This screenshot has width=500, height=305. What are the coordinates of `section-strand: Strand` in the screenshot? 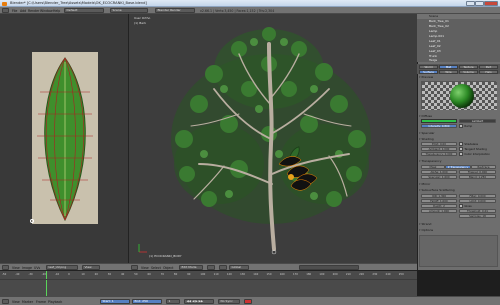 It's located at (458, 224).